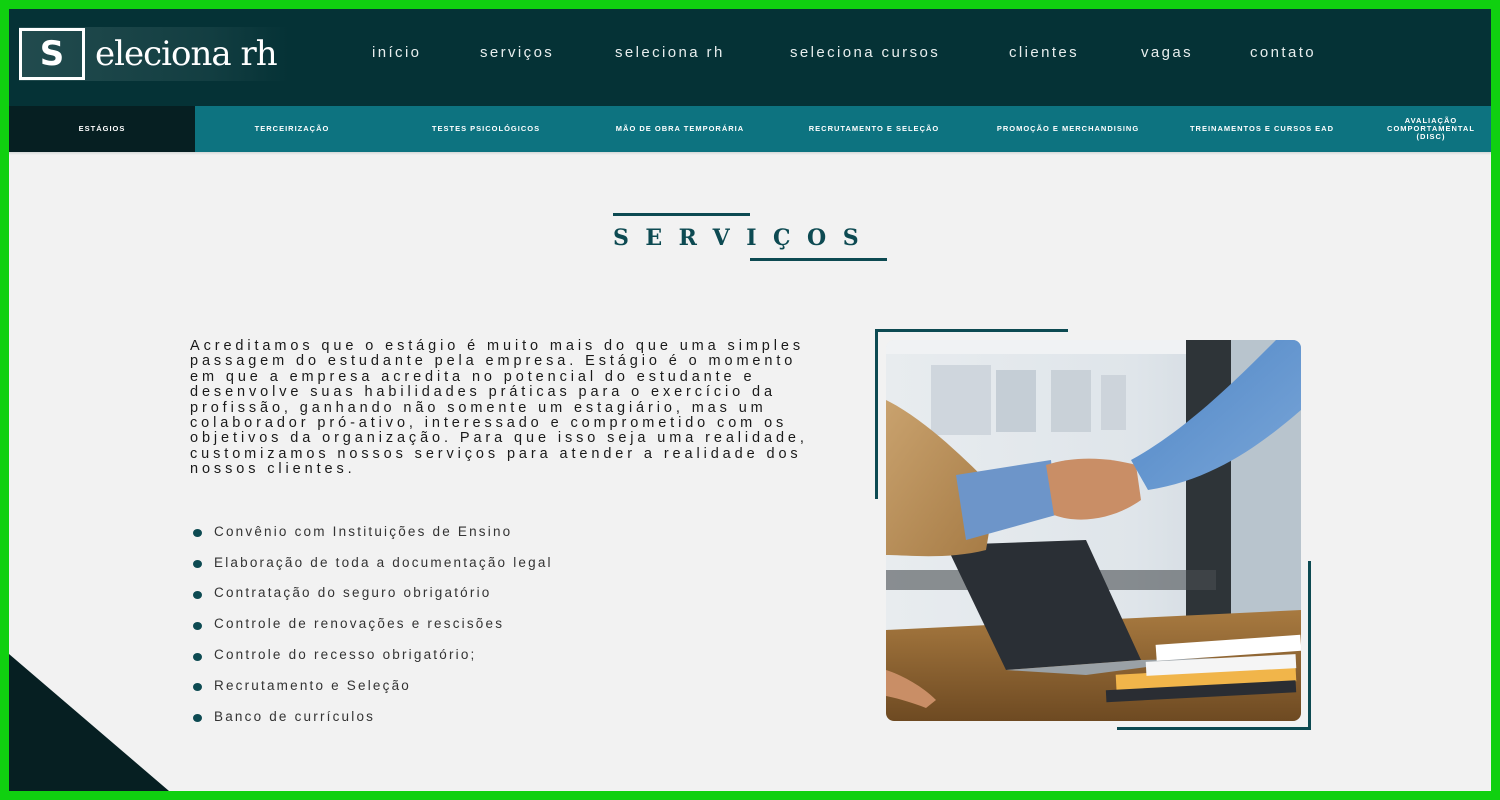  What do you see at coordinates (353, 593) in the screenshot?
I see `feature-text: Contratação do seguro obrigatório` at bounding box center [353, 593].